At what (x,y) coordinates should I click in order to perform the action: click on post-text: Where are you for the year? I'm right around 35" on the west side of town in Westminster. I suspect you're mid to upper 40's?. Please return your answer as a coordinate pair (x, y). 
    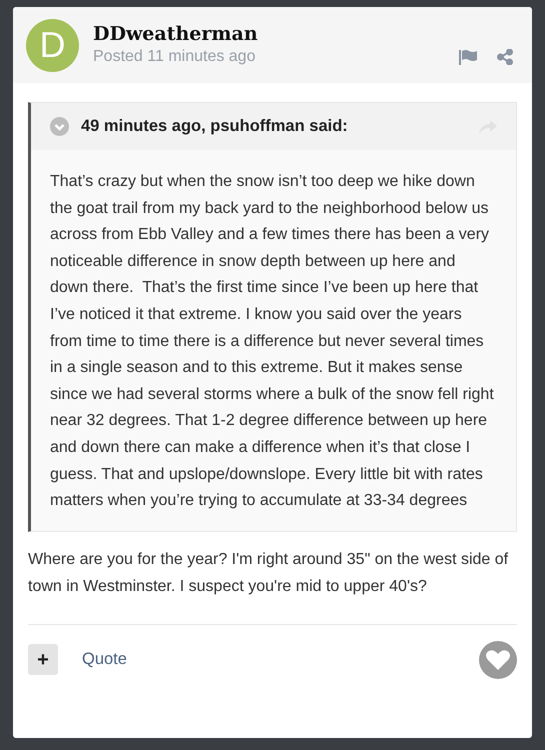
    Looking at the image, I should click on (272, 578).